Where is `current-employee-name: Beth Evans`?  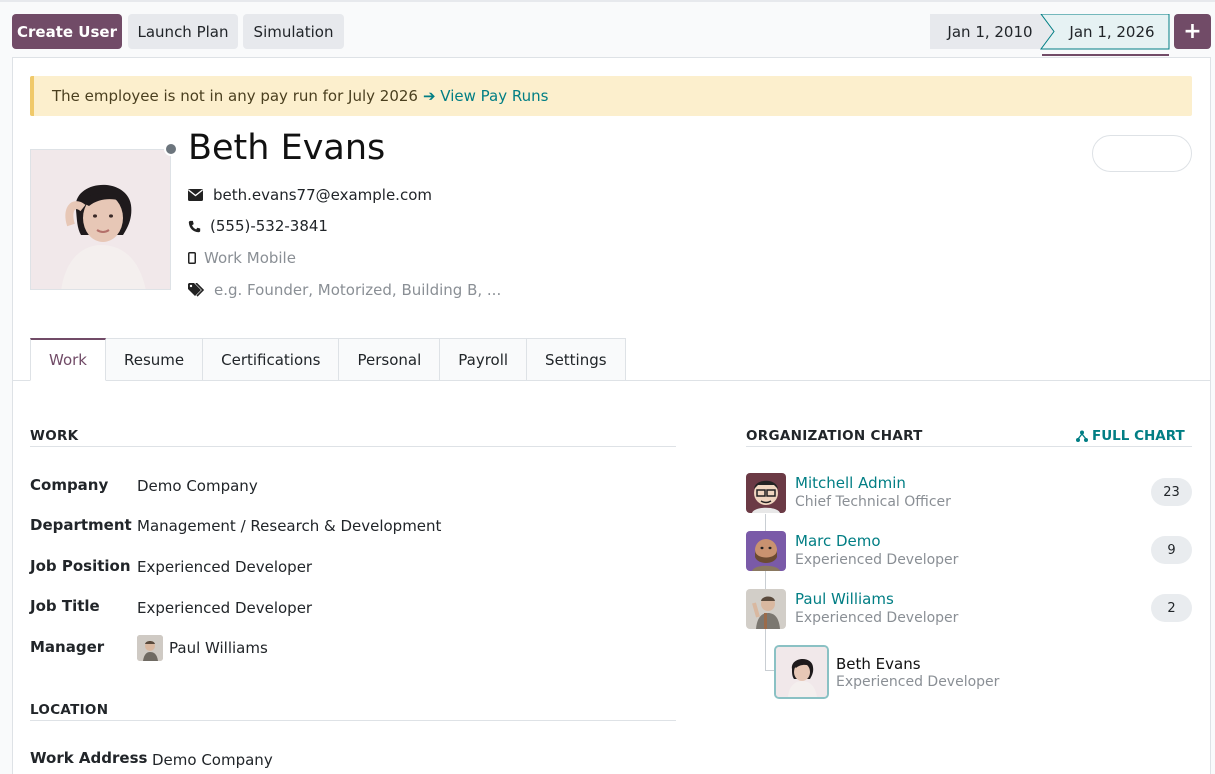
current-employee-name: Beth Evans is located at coordinates (878, 664).